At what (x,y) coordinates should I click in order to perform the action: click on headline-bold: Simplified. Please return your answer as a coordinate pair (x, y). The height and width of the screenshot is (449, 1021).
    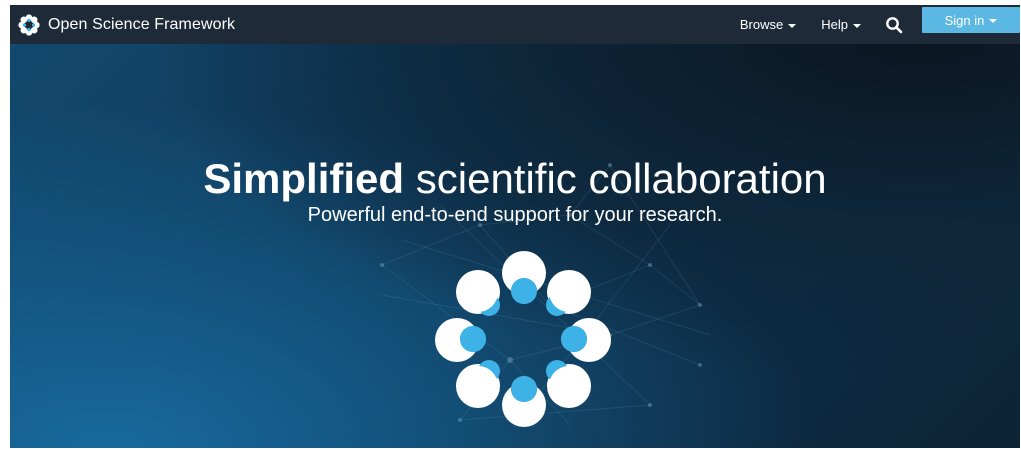
    Looking at the image, I should click on (304, 178).